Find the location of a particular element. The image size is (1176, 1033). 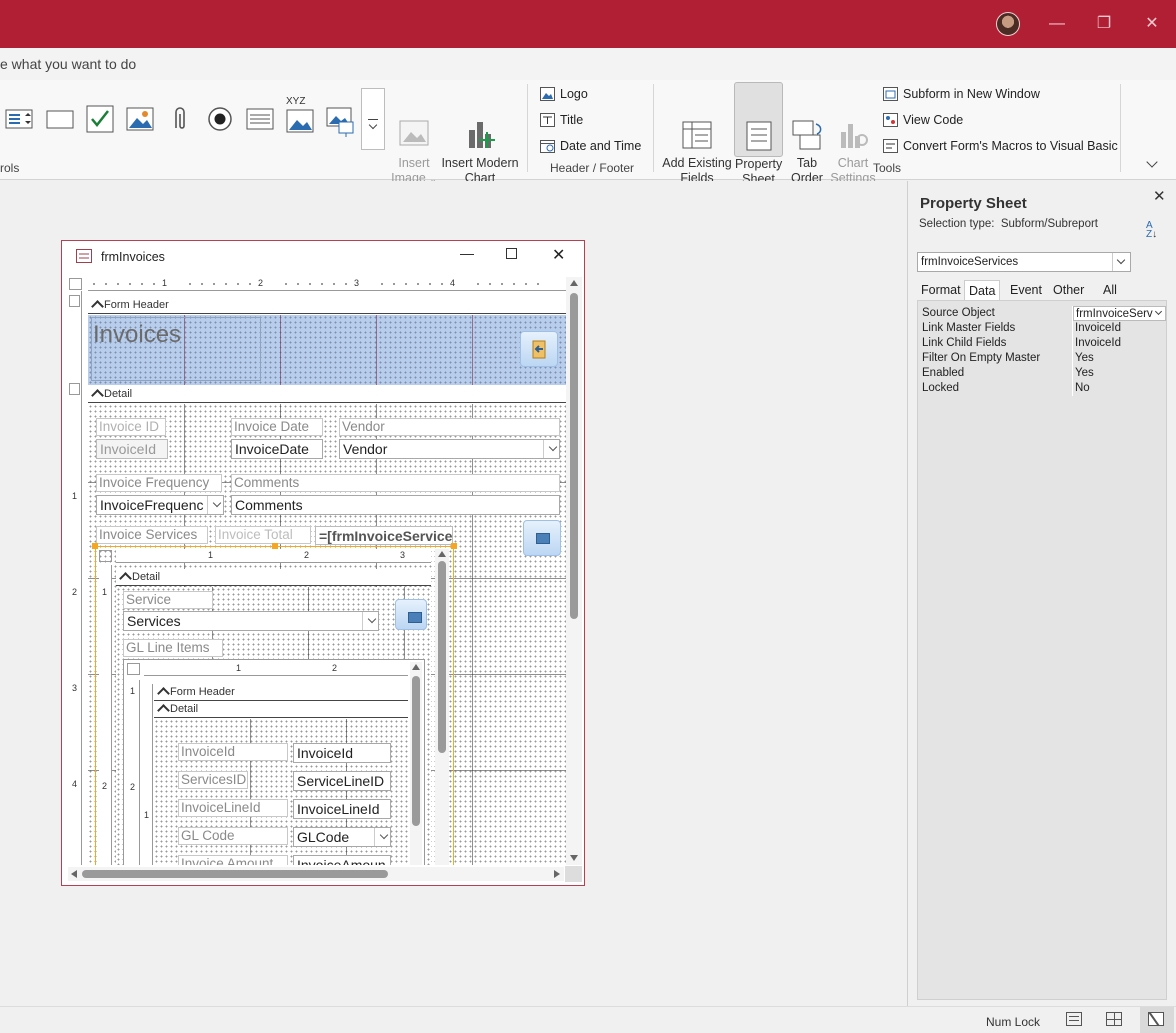

insert-modern-chart-button: Insert Modern Chart is located at coordinates (480, 137).